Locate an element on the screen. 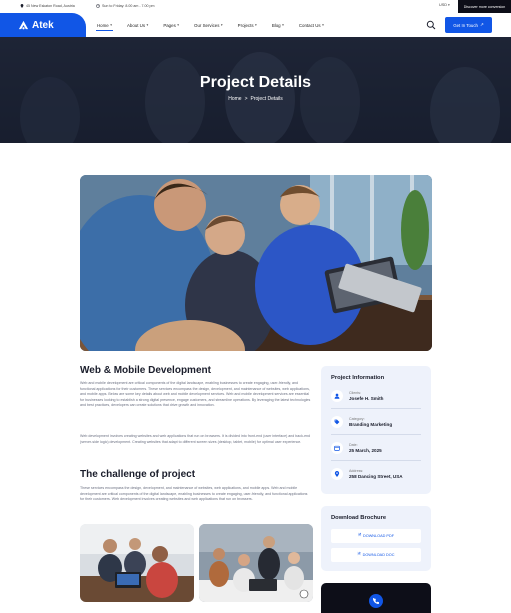 This screenshot has height=613, width=511. address-text: 45 New Eskaton Road, Austria is located at coordinates (50, 6).